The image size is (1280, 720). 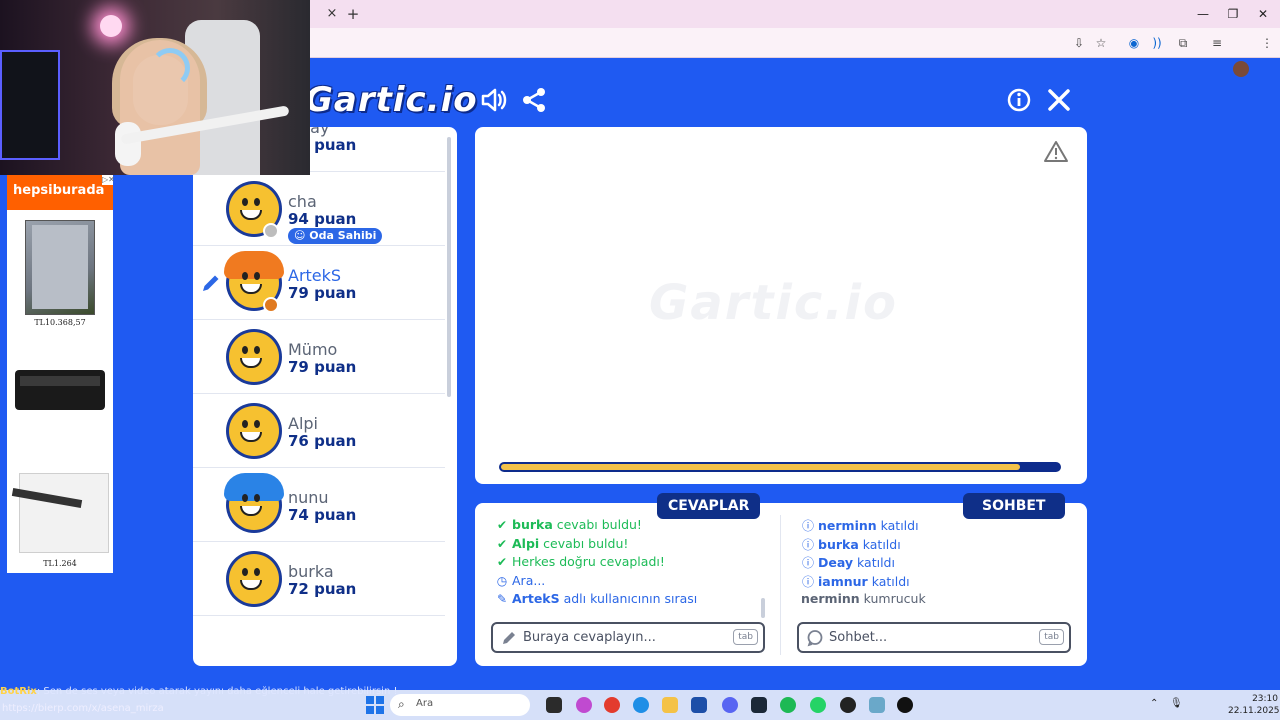 What do you see at coordinates (534, 100) in the screenshot?
I see `share-icon` at bounding box center [534, 100].